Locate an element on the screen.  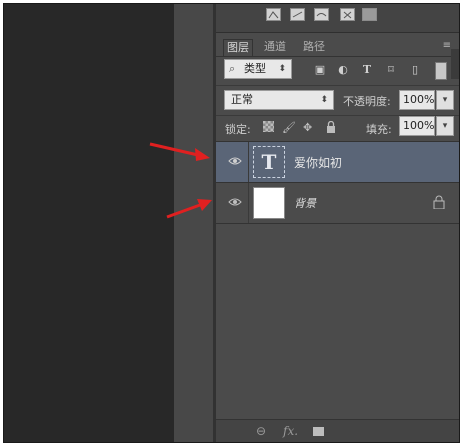
panel-menu-icon: ≡ is located at coordinates (447, 46).